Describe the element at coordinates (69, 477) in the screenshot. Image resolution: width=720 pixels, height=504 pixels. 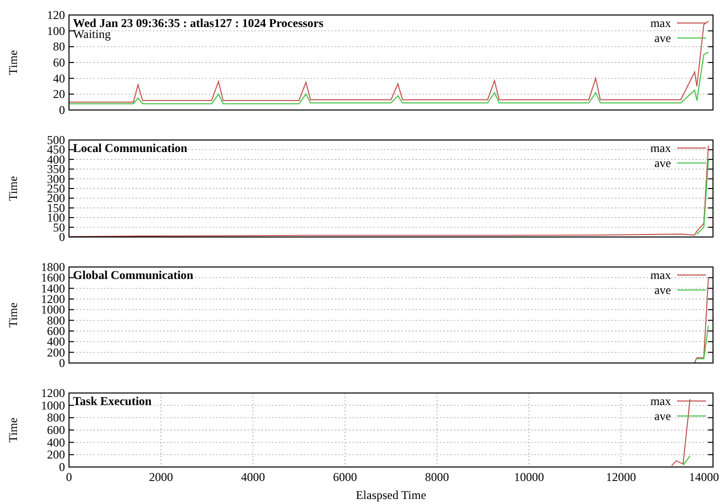
I see `x-tick-label: 0` at that location.